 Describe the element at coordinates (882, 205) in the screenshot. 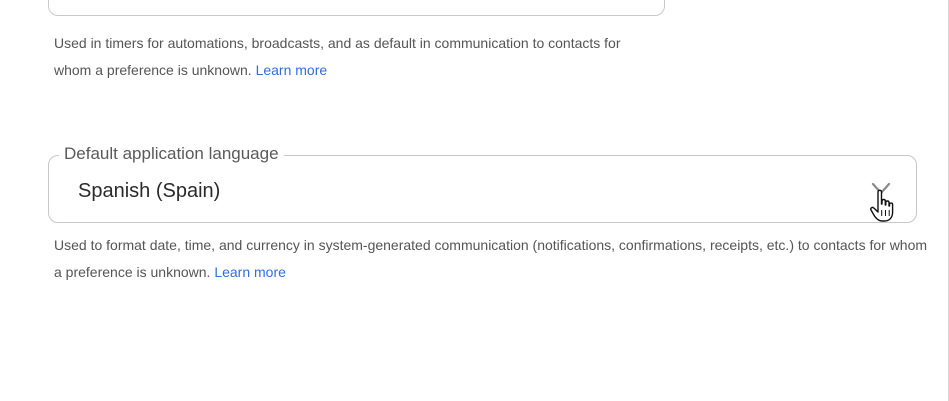

I see `hand-pointer-cursor-icon` at that location.